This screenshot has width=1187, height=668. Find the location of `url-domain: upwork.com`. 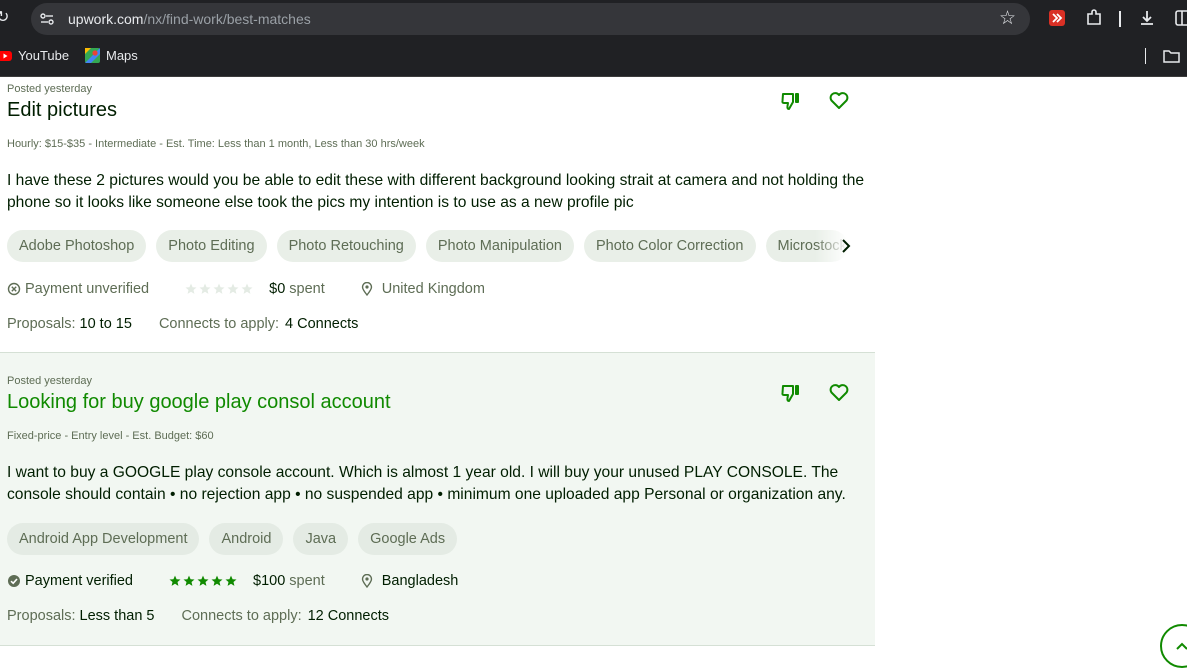

url-domain: upwork.com is located at coordinates (106, 19).